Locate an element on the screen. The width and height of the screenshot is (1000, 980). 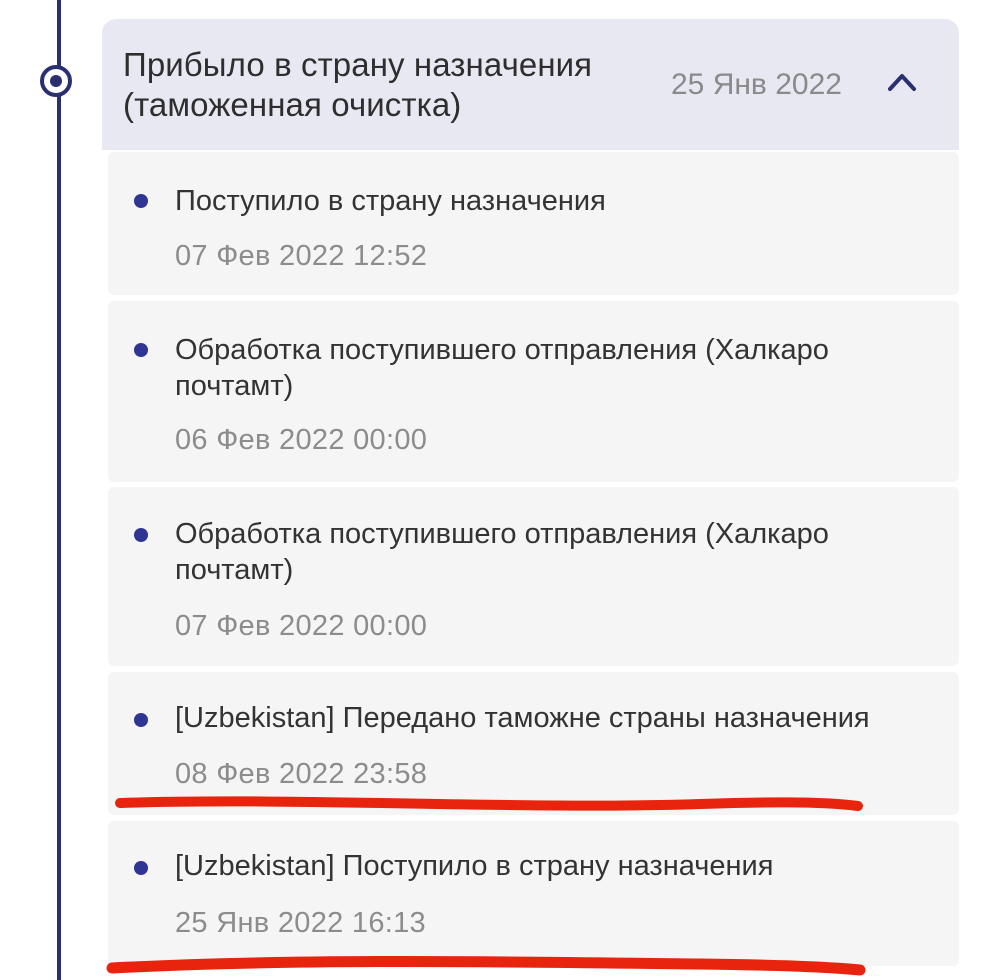
event-time: 07 Фев 2022 00:00 is located at coordinates (301, 626).